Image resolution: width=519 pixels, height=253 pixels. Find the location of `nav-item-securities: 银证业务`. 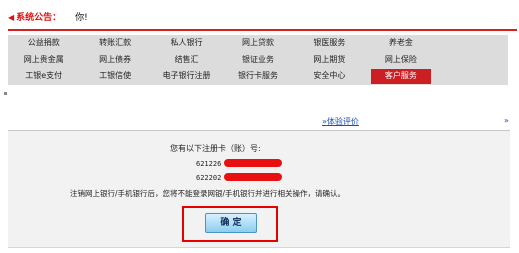

nav-item-securities: 银证业务 is located at coordinates (257, 60).